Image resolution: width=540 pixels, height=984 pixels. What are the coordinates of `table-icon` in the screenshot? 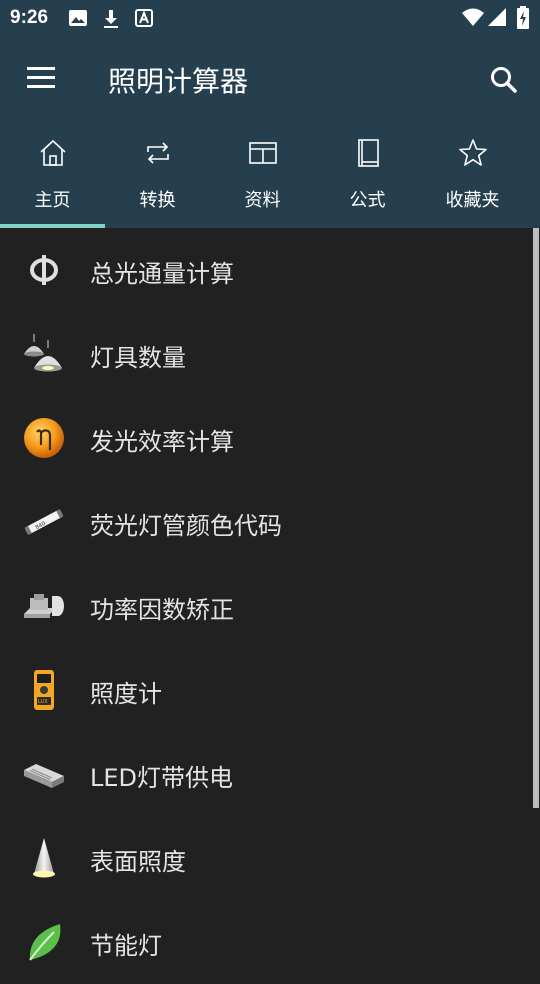 It's located at (263, 153).